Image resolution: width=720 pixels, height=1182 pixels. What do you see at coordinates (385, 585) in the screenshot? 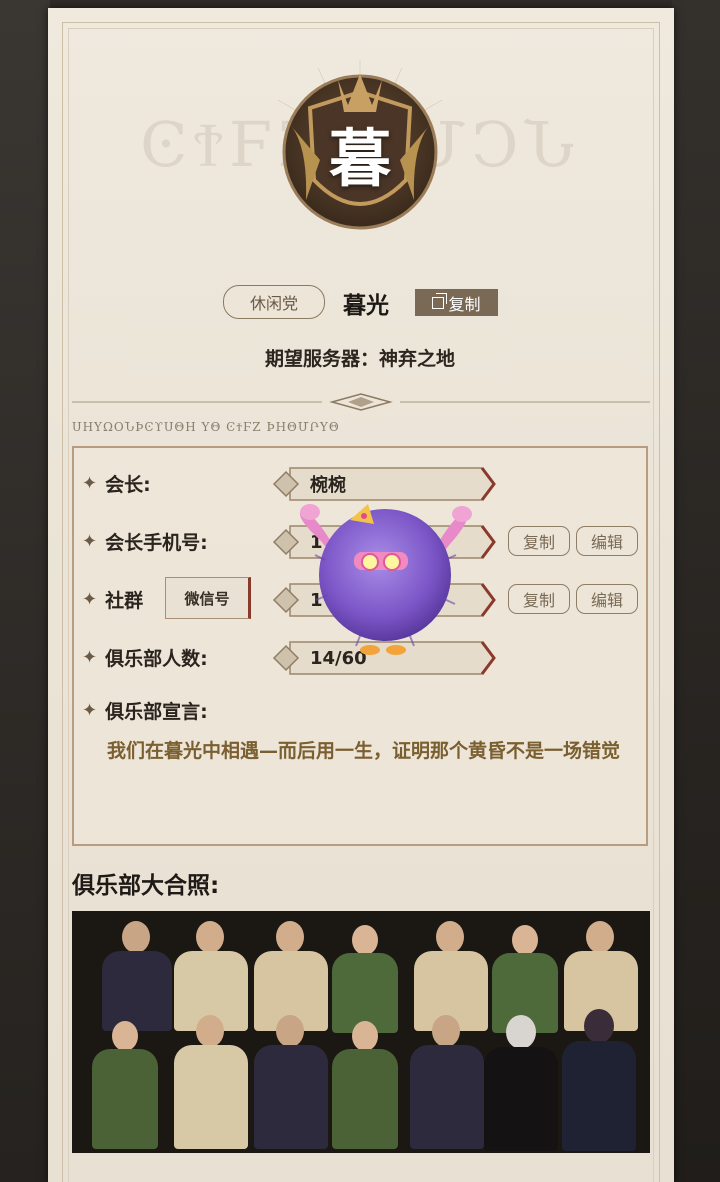
I see `fluffy-mascot-icon` at bounding box center [385, 585].